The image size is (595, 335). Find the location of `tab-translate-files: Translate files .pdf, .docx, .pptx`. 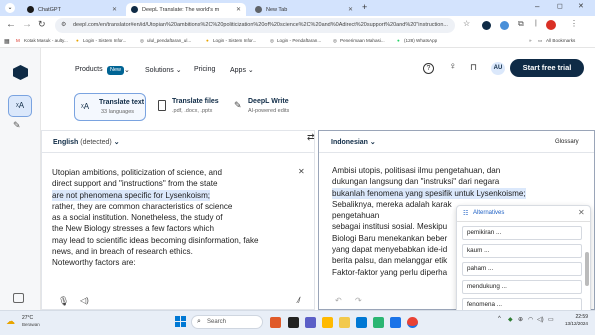

tab-translate-files: Translate files .pdf, .docx, .pptx is located at coordinates (189, 107).